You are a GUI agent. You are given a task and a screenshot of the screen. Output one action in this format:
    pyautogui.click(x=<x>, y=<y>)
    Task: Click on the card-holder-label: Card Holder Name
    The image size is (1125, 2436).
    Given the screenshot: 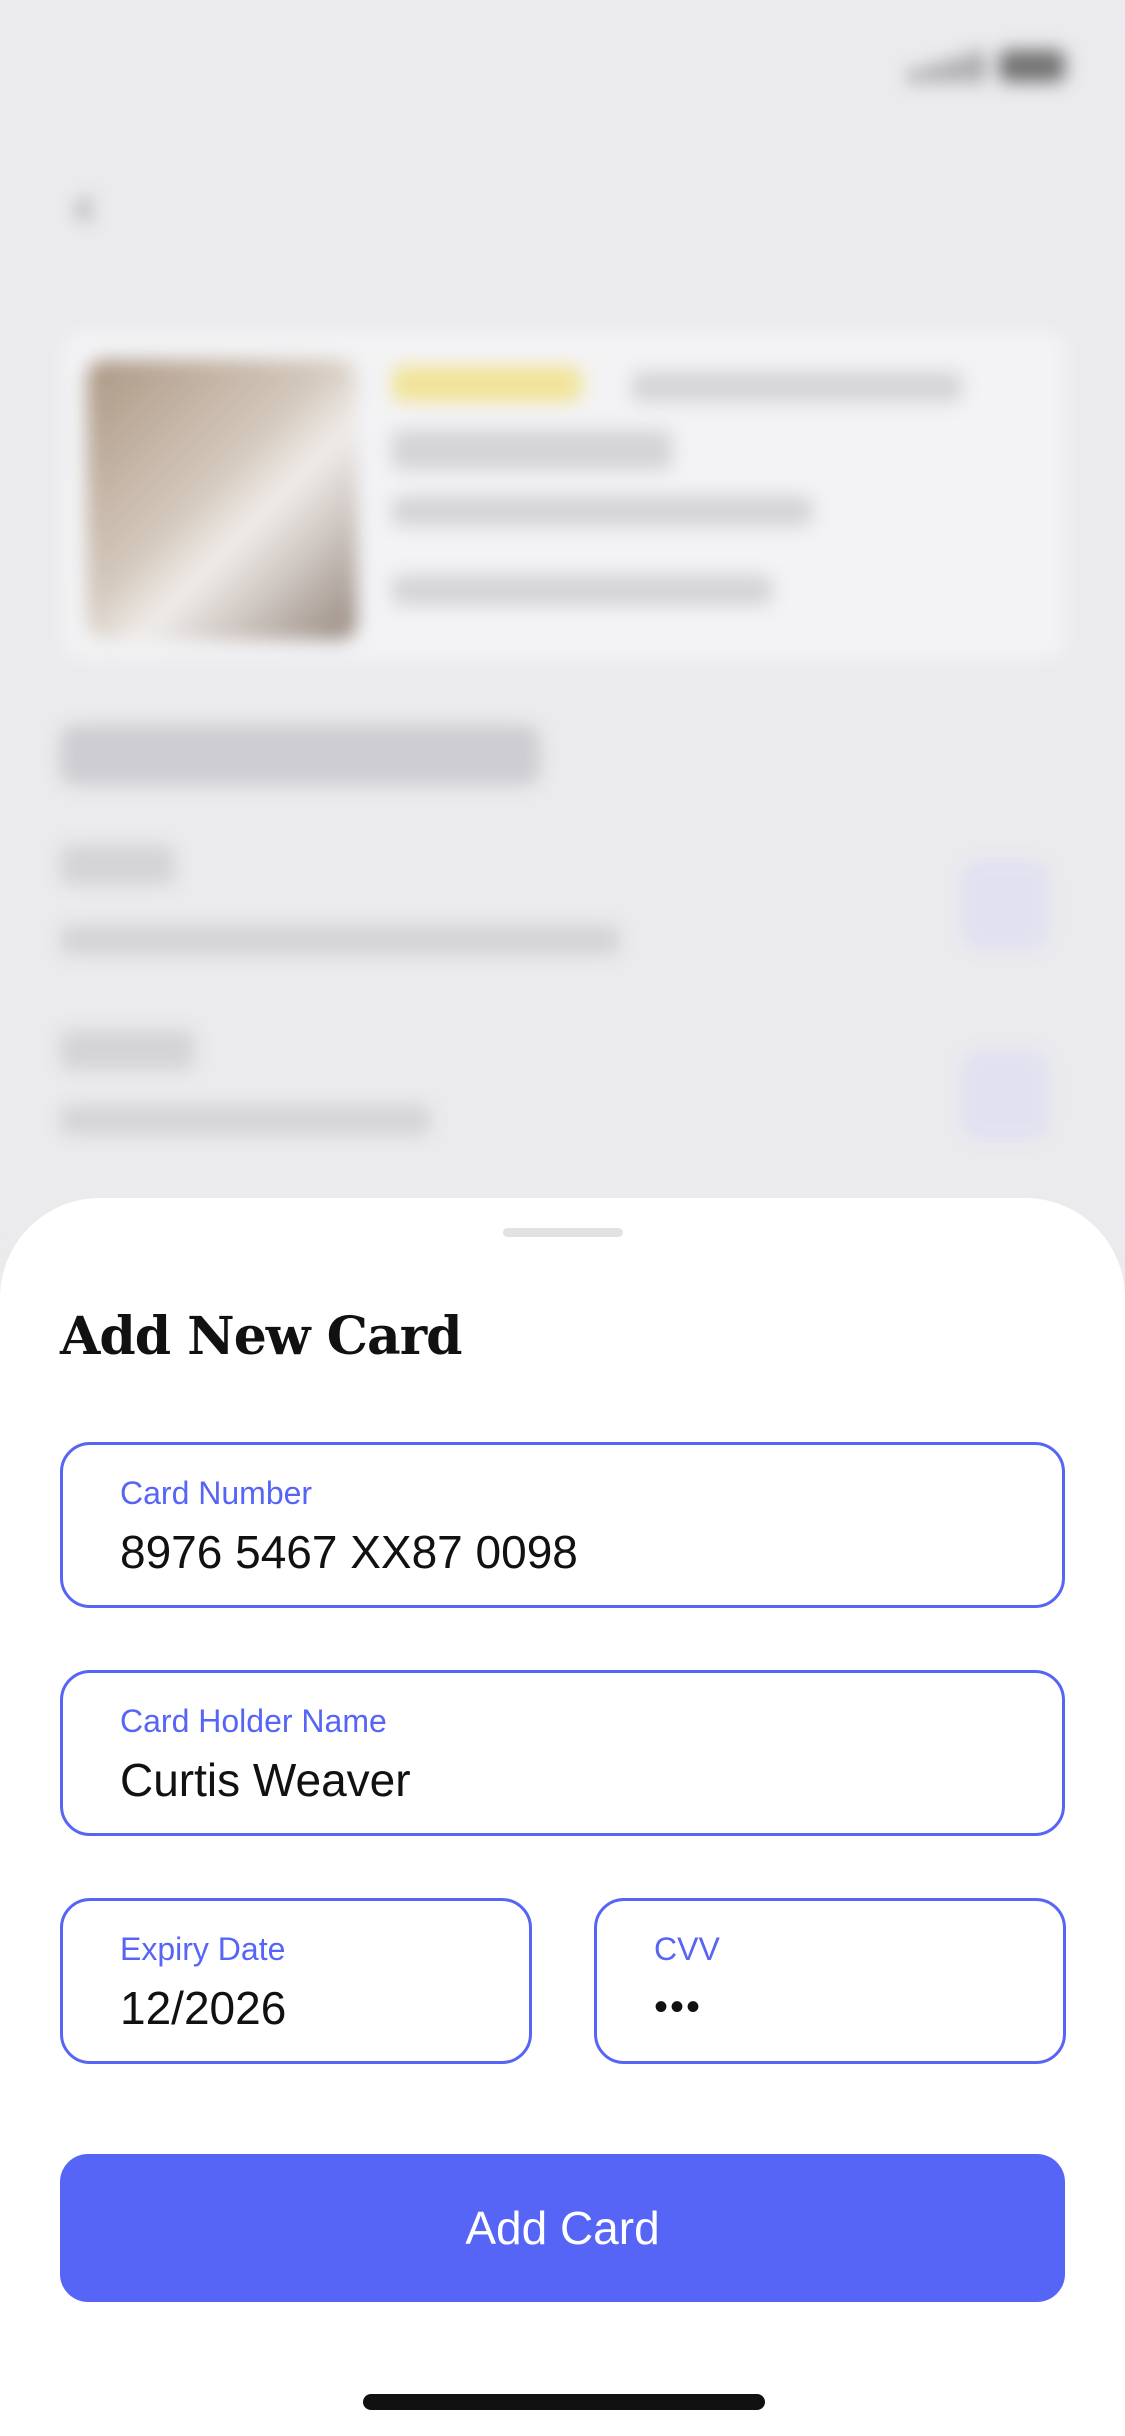 What is the action you would take?
    pyautogui.click(x=253, y=1721)
    